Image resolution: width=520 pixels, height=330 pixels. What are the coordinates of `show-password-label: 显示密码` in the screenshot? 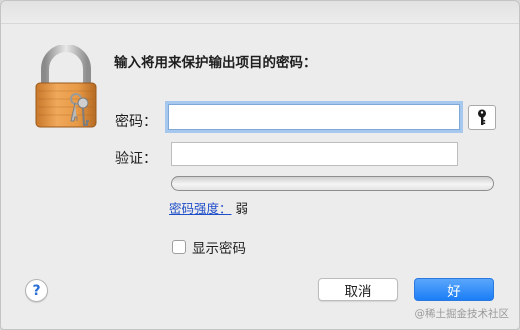 It's located at (219, 249).